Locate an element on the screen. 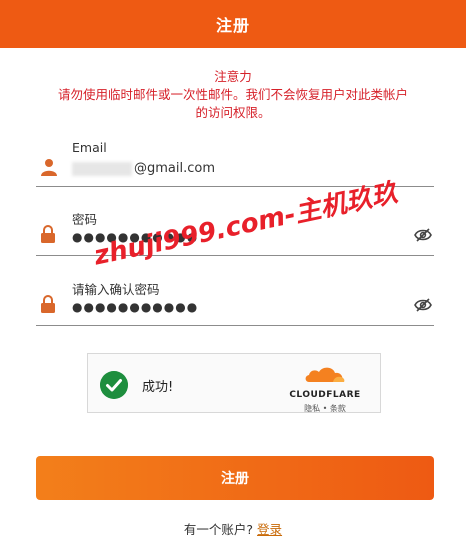 This screenshot has width=466, height=541. user-icon is located at coordinates (49, 167).